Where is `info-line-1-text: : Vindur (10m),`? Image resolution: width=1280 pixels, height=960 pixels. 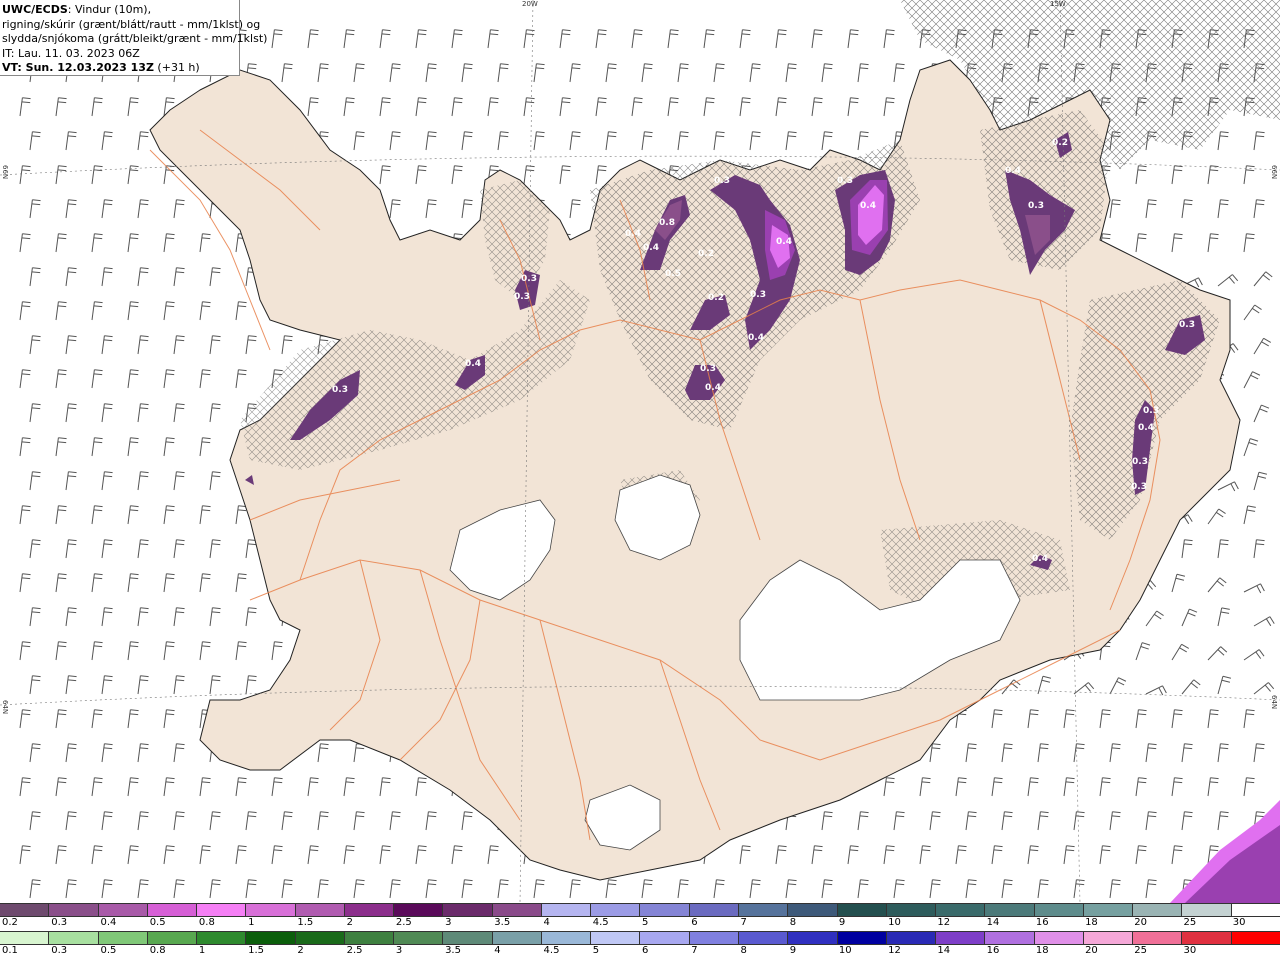 info-line-1-text: : Vindur (10m), is located at coordinates (109, 9).